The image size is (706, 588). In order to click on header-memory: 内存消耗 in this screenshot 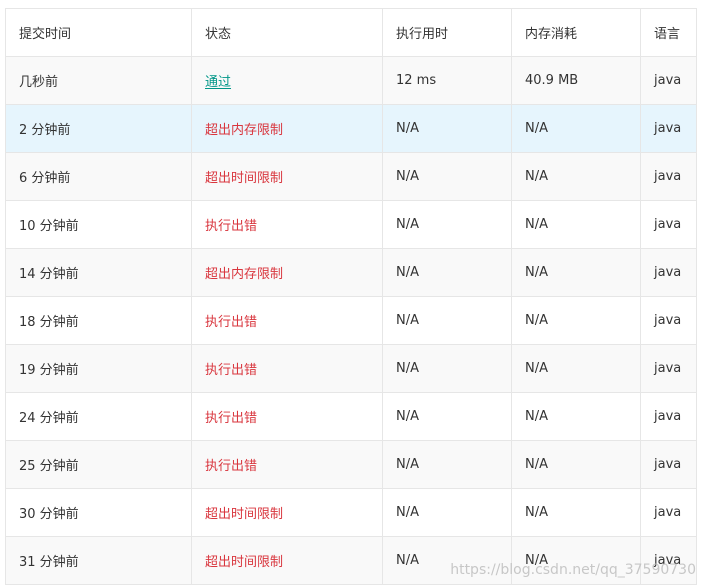, I will do `click(576, 32)`.